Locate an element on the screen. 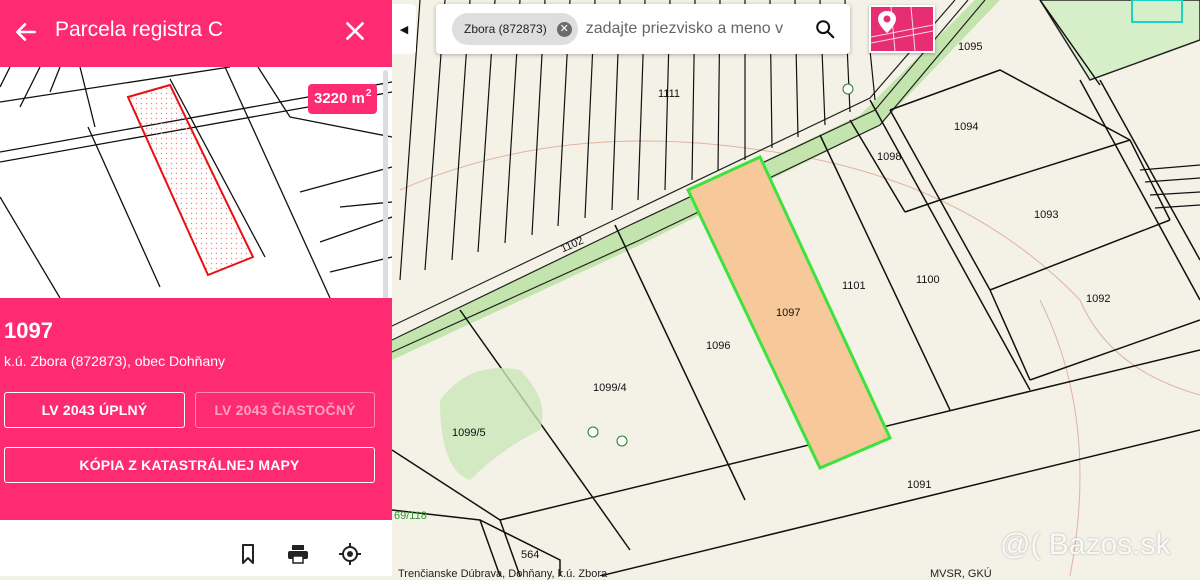  area-badge: 3220 m2 is located at coordinates (343, 99).